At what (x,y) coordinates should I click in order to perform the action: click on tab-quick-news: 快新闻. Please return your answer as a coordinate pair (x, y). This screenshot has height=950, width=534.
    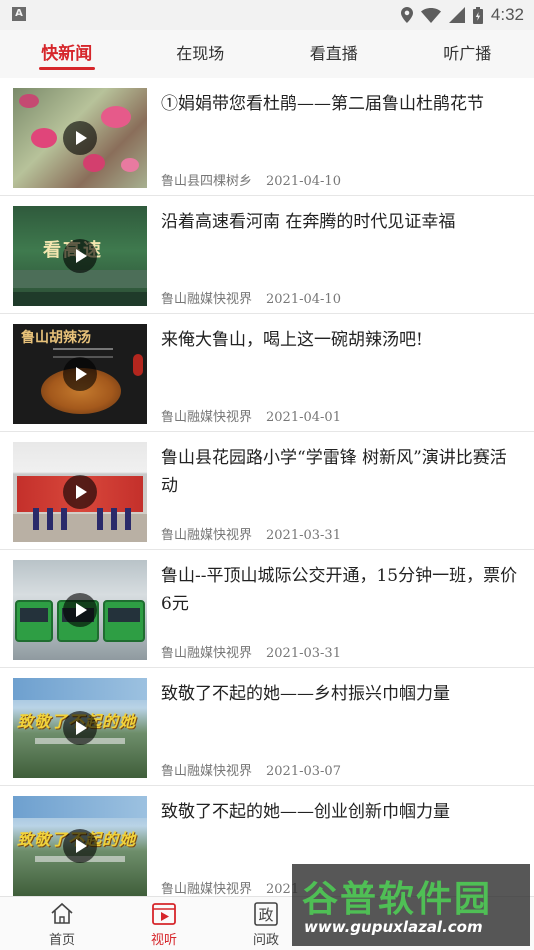
    Looking at the image, I should click on (67, 54).